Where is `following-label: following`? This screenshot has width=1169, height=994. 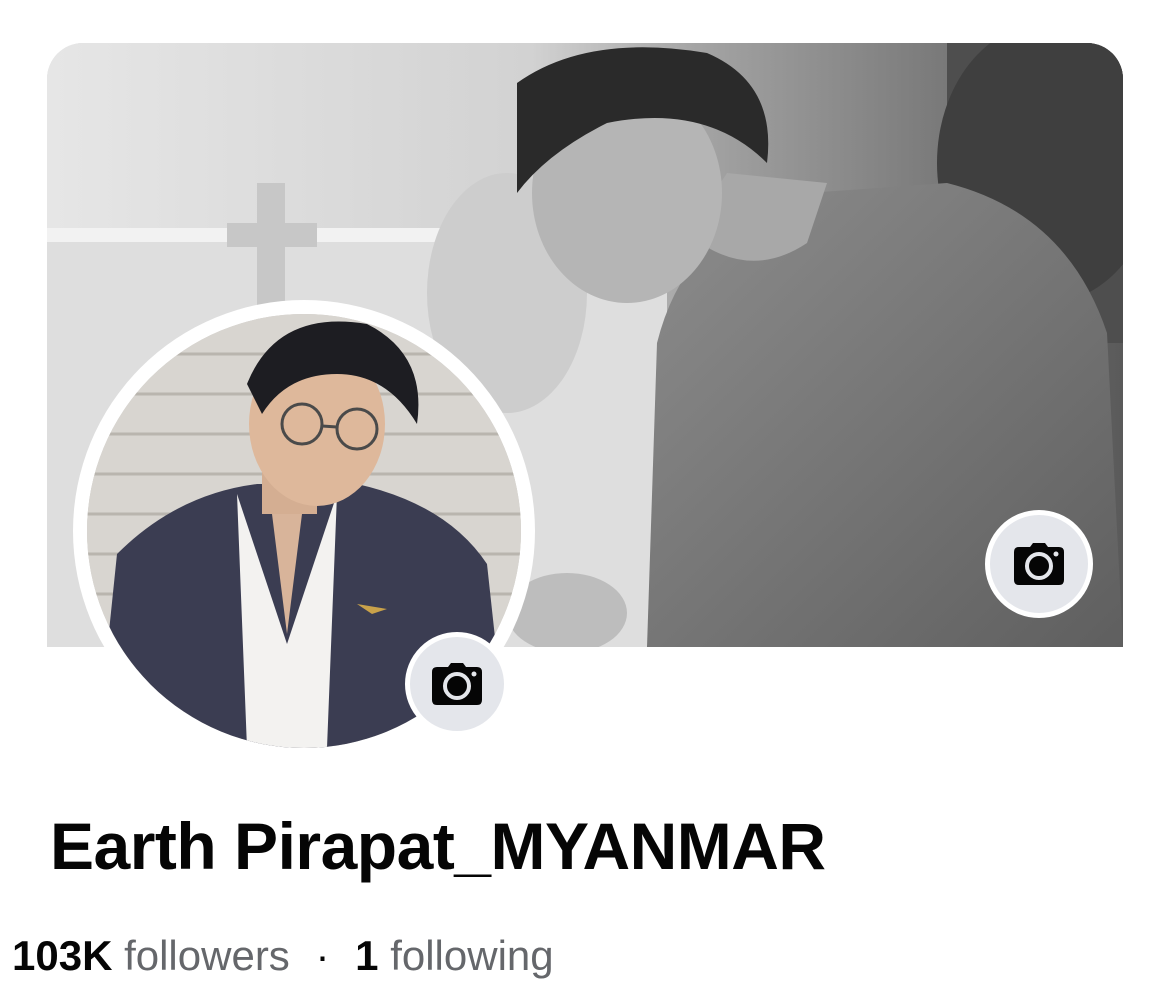 following-label: following is located at coordinates (472, 955).